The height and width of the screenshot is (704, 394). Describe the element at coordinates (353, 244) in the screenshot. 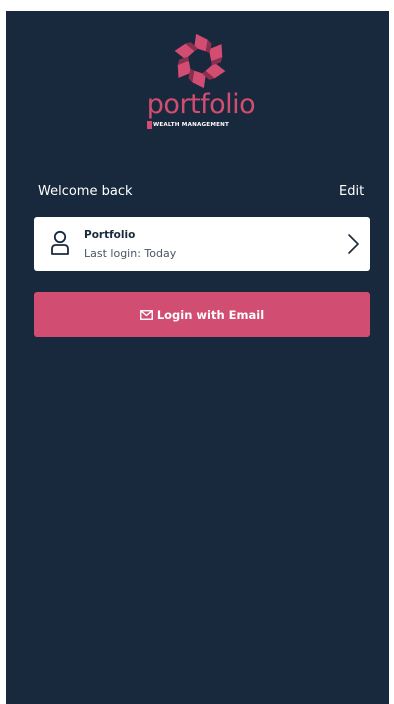

I see `chevron-right-icon` at that location.